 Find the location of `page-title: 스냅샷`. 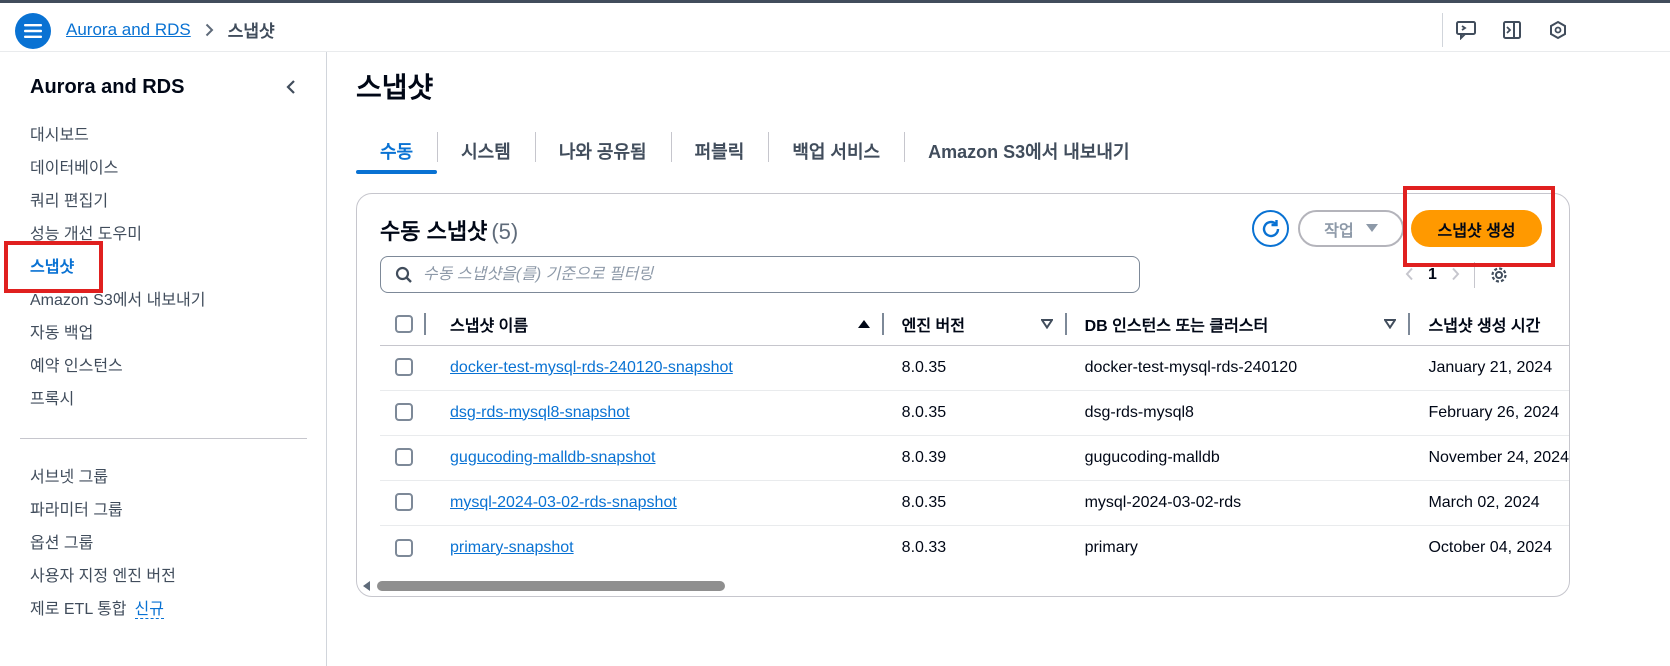

page-title: 스냅샷 is located at coordinates (395, 87).